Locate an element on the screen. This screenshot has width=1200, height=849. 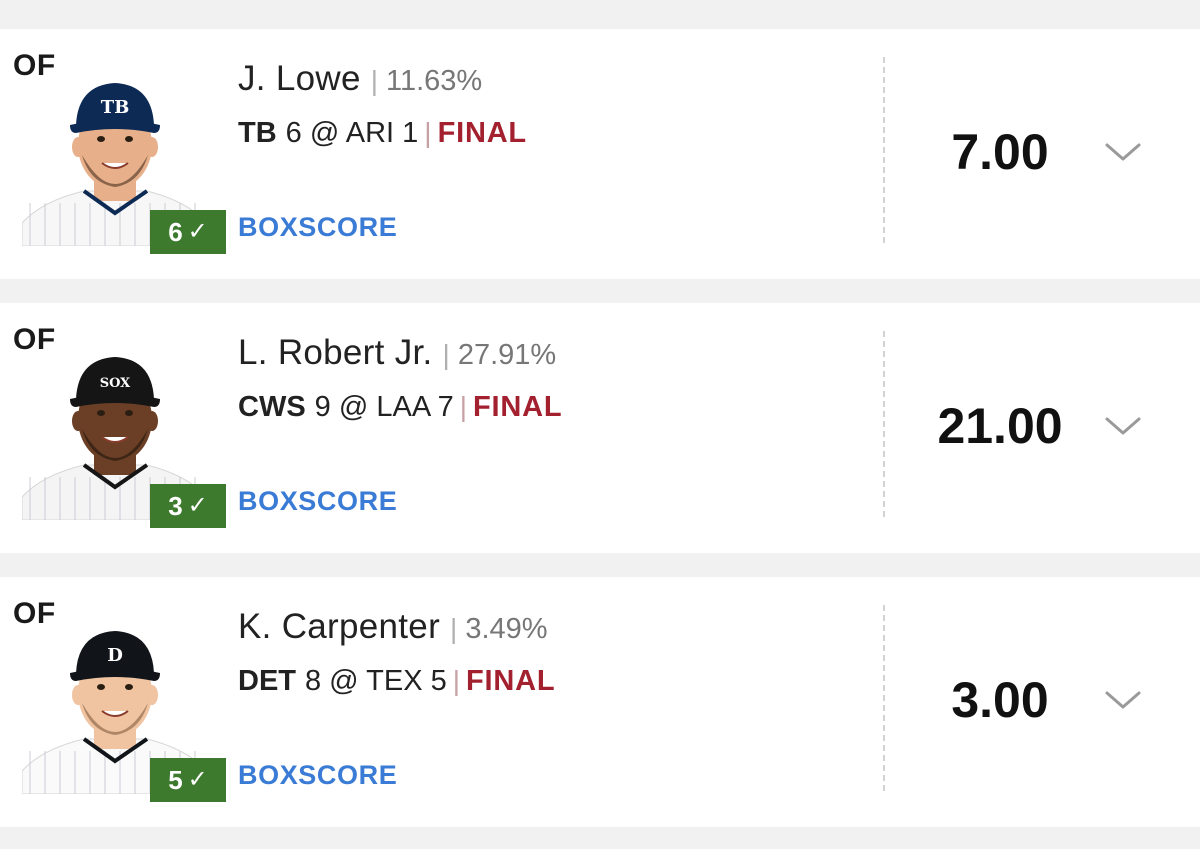
svg-text: D is located at coordinates (115, 655).